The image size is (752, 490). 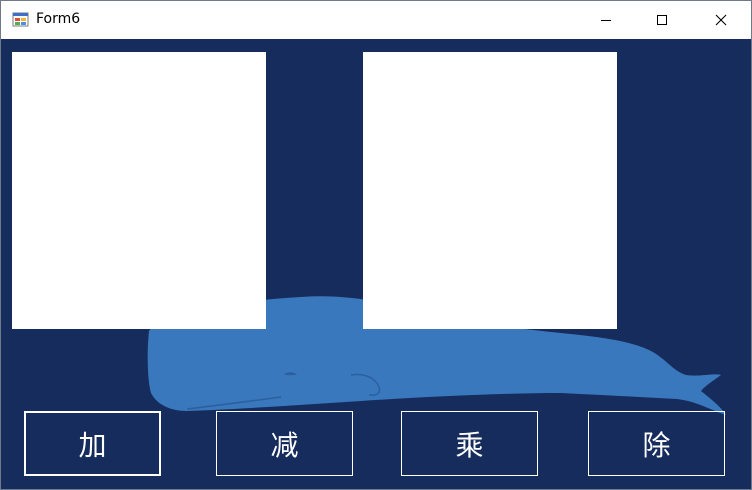 What do you see at coordinates (20, 19) in the screenshot?
I see `form-app-icon` at bounding box center [20, 19].